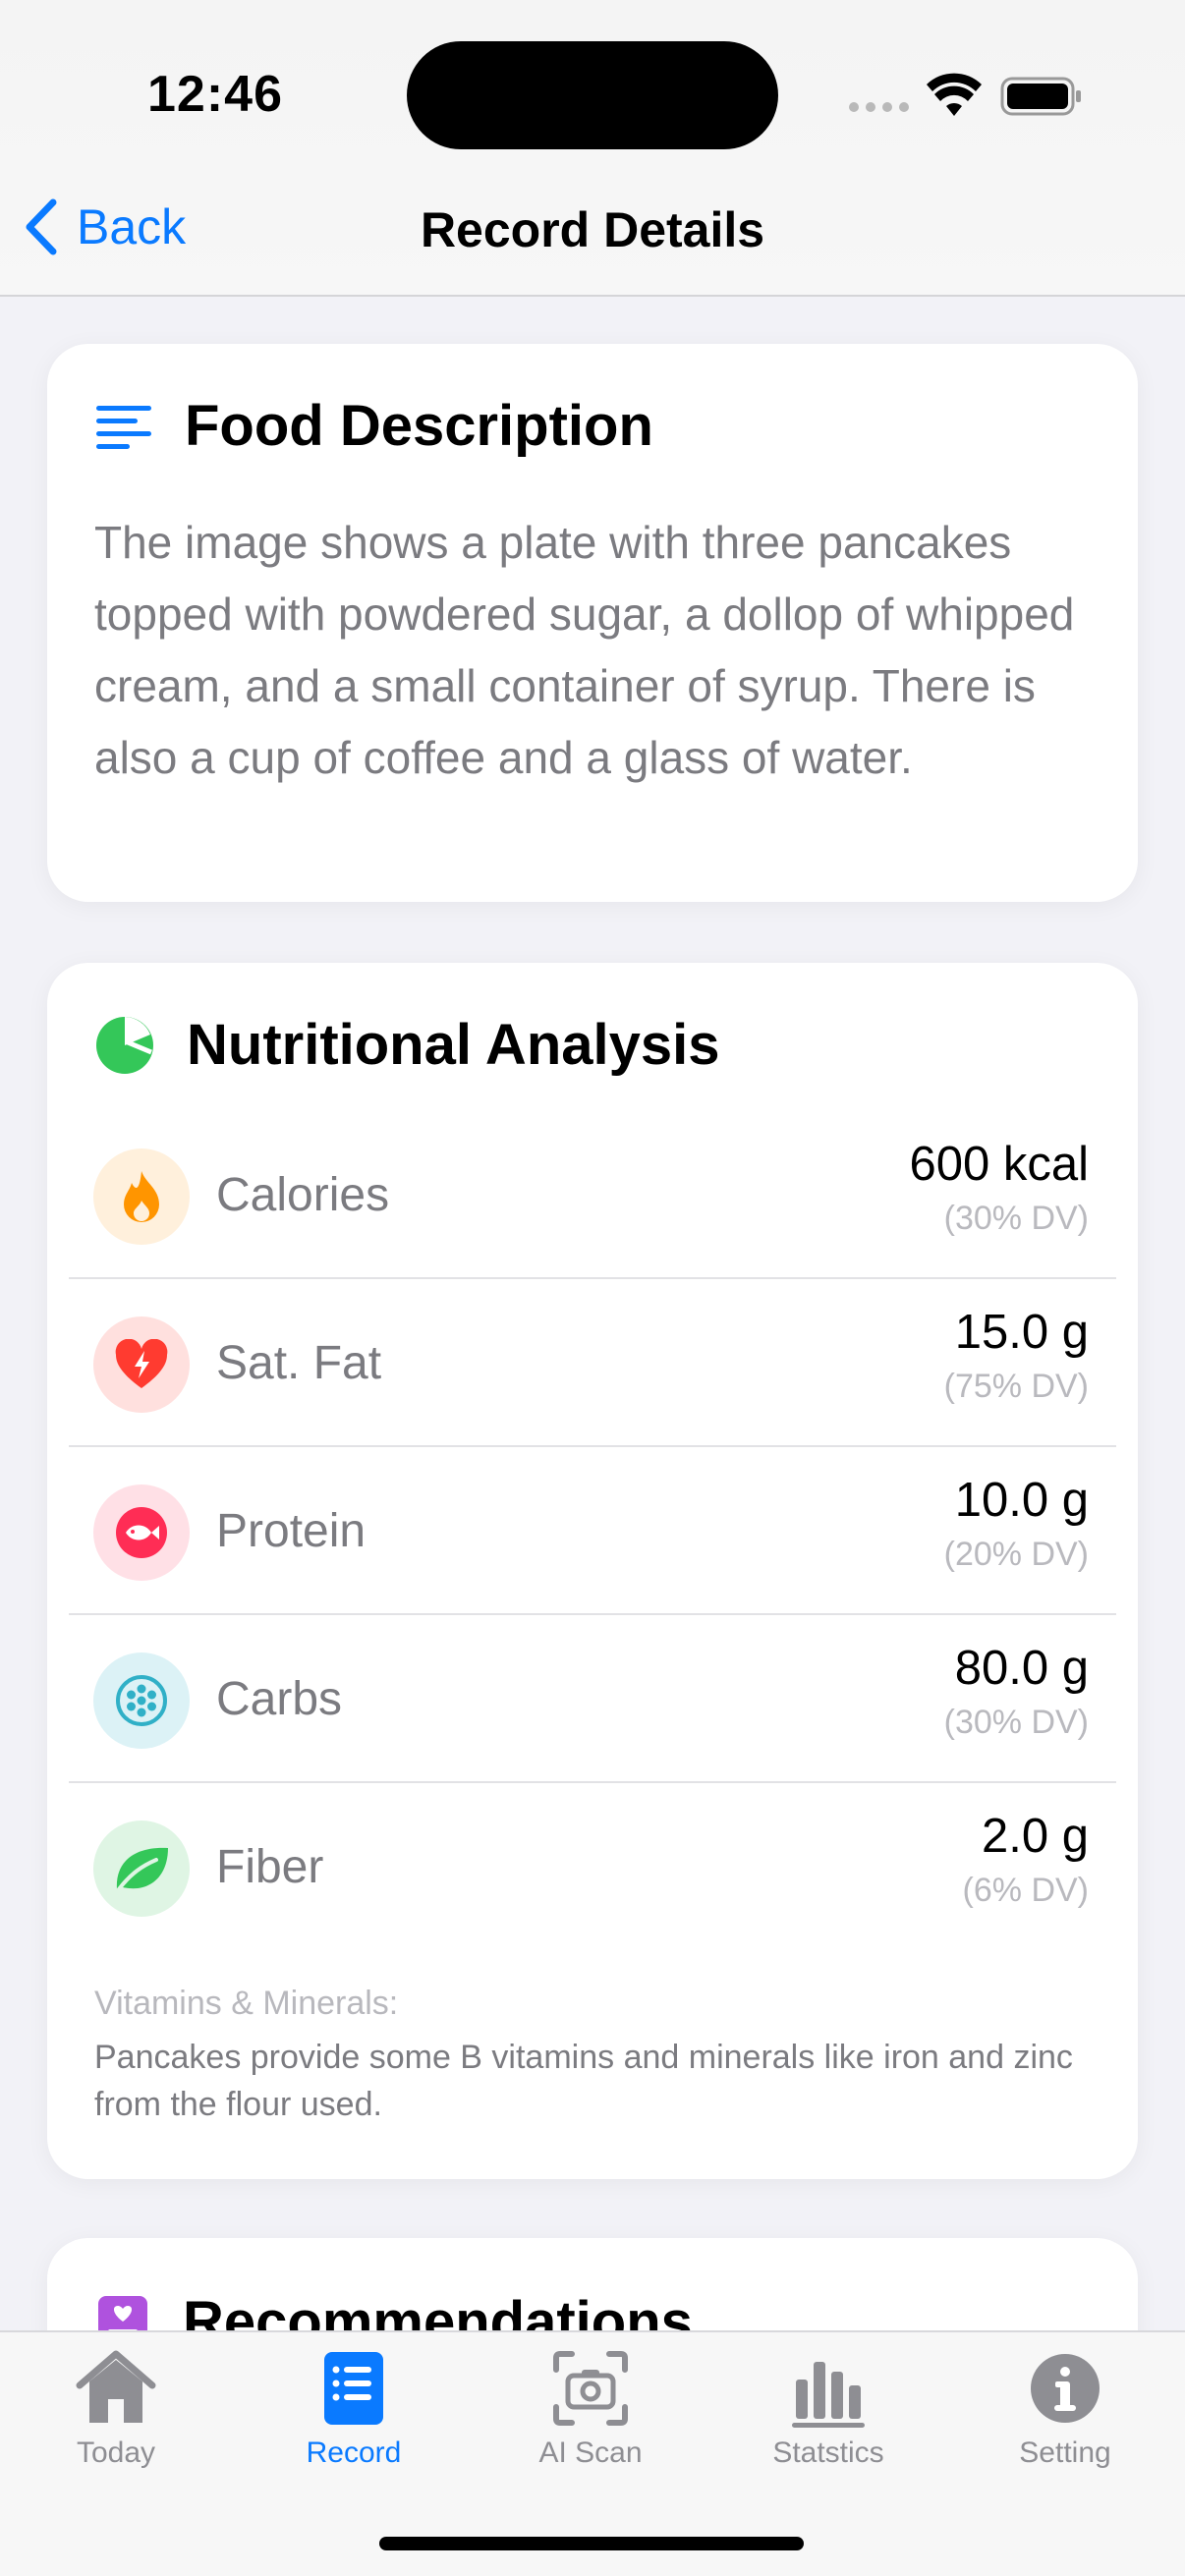  What do you see at coordinates (141, 1700) in the screenshot?
I see `grain-icon` at bounding box center [141, 1700].